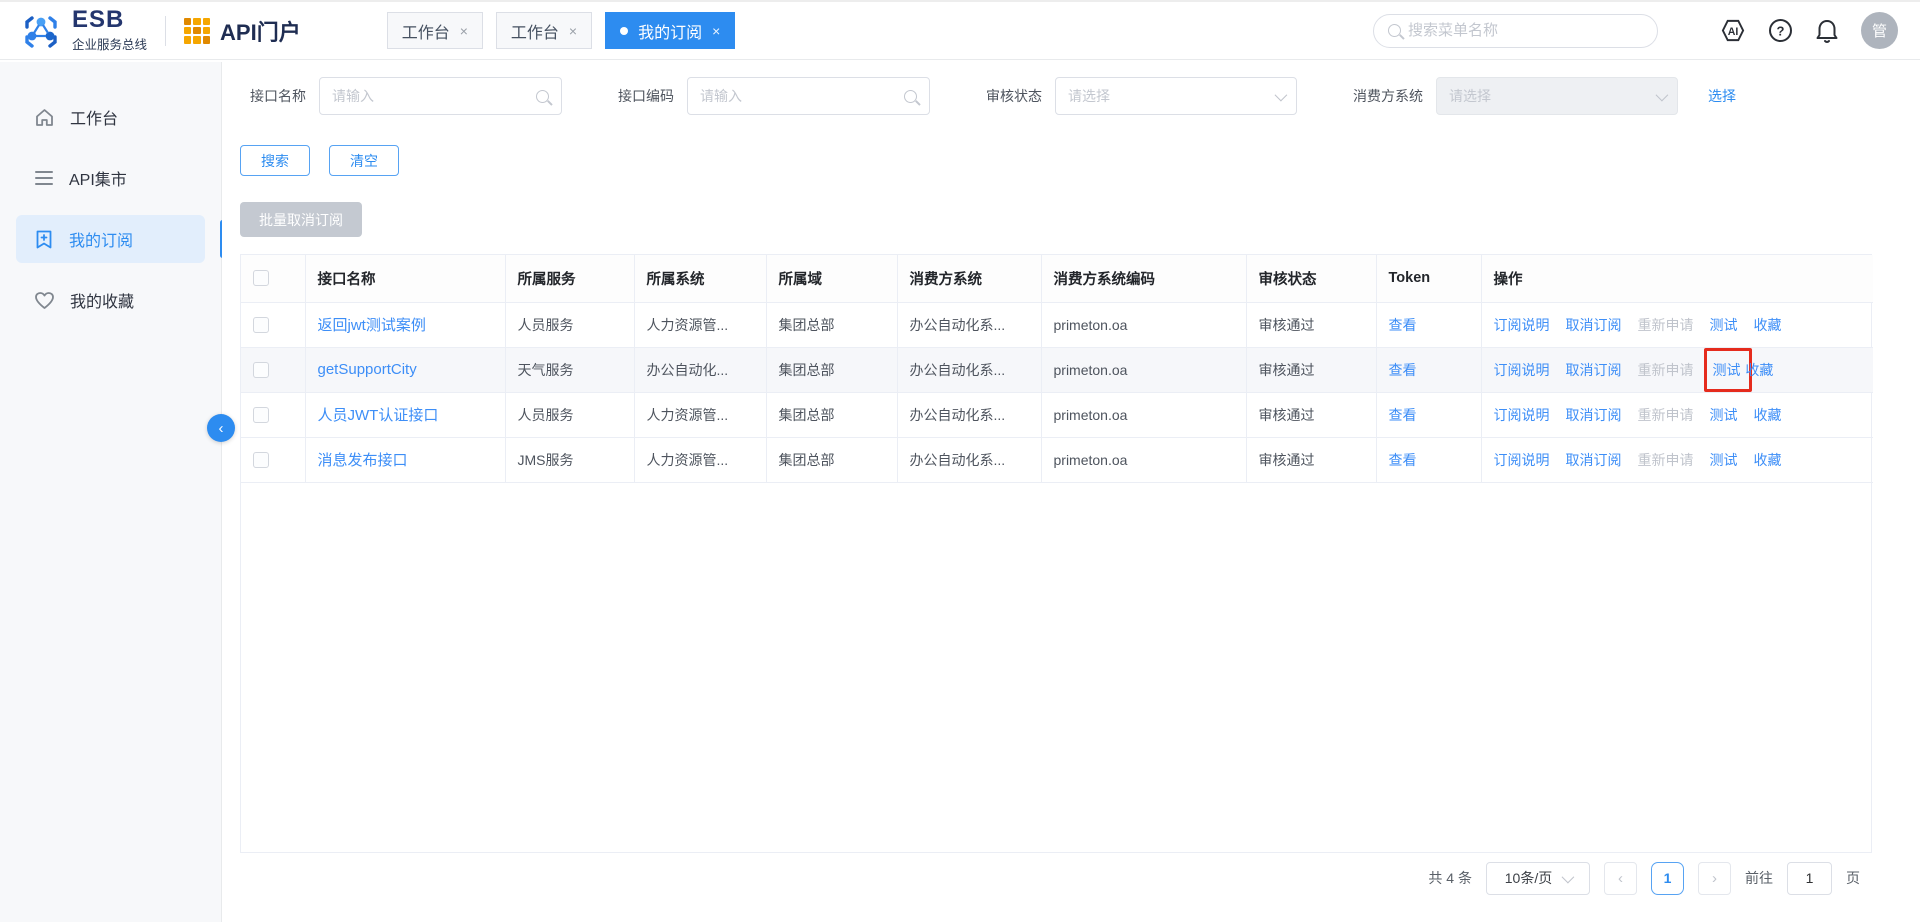  Describe the element at coordinates (1144, 279) in the screenshot. I see `column-header-5: 消费方系统编码` at that location.